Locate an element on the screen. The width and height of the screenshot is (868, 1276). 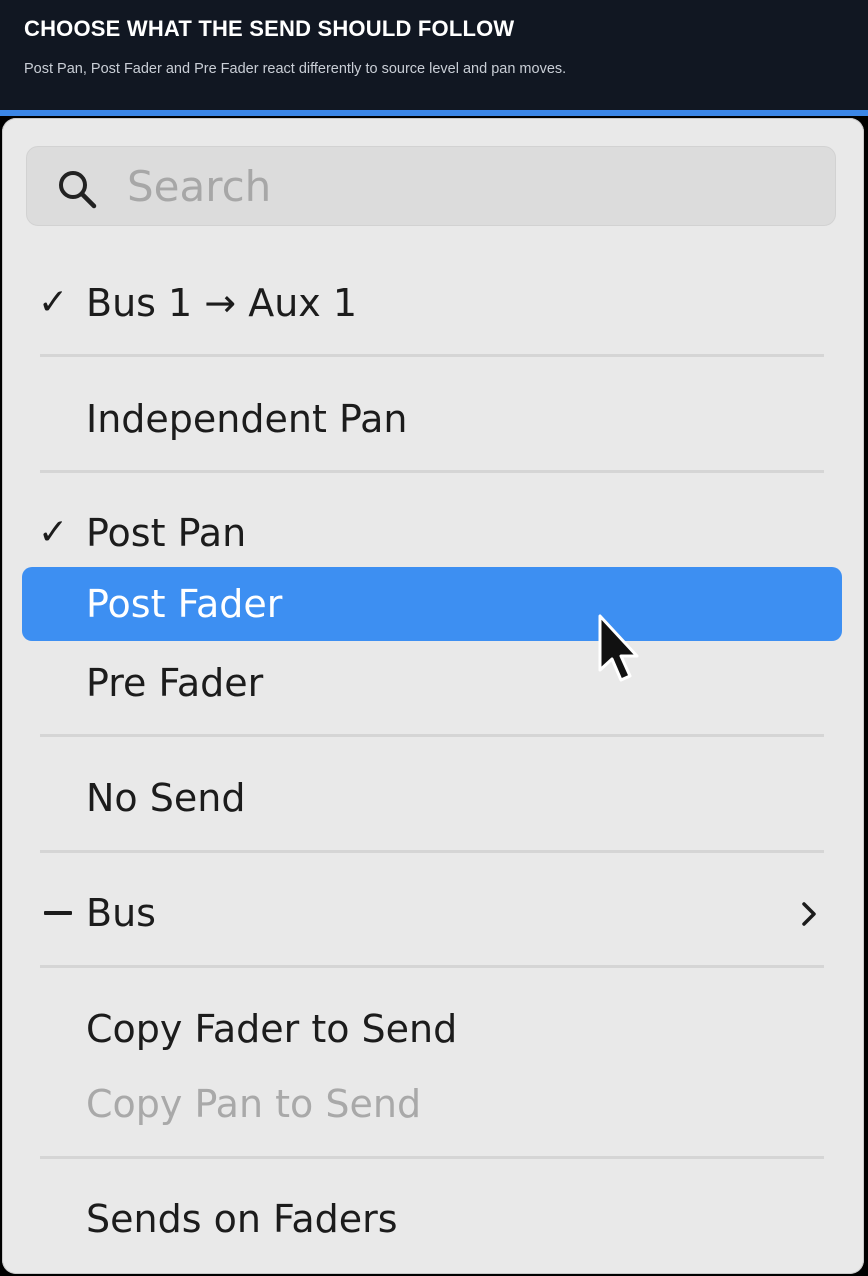
mixed-state-dash-icon is located at coordinates (58, 913).